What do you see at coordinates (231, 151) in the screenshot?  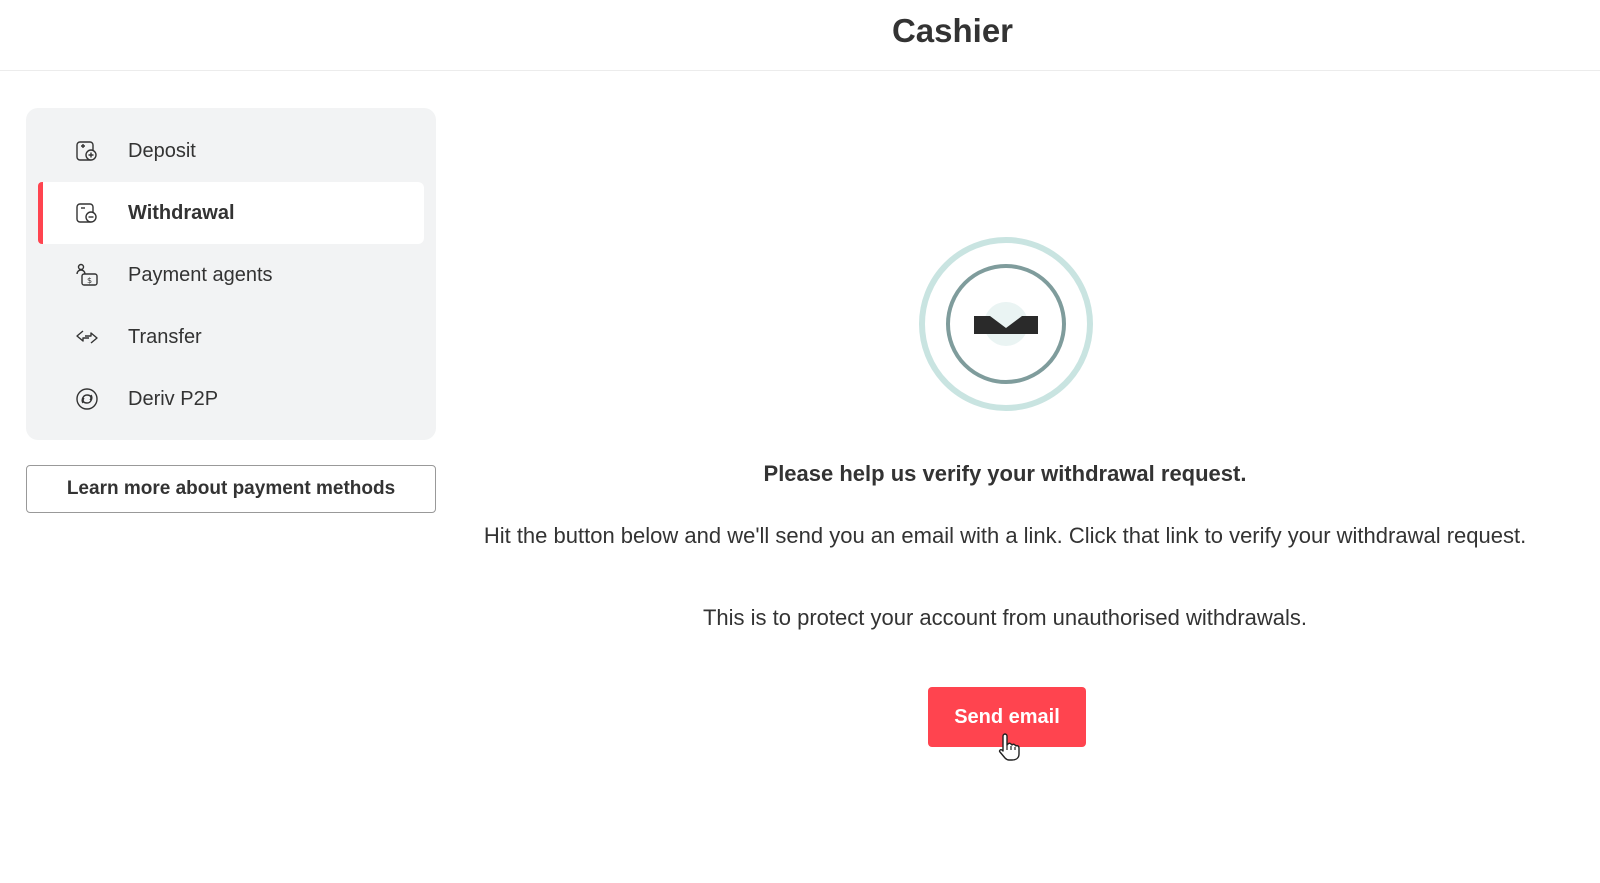 I see `sidebar-item-deposit: Deposit` at bounding box center [231, 151].